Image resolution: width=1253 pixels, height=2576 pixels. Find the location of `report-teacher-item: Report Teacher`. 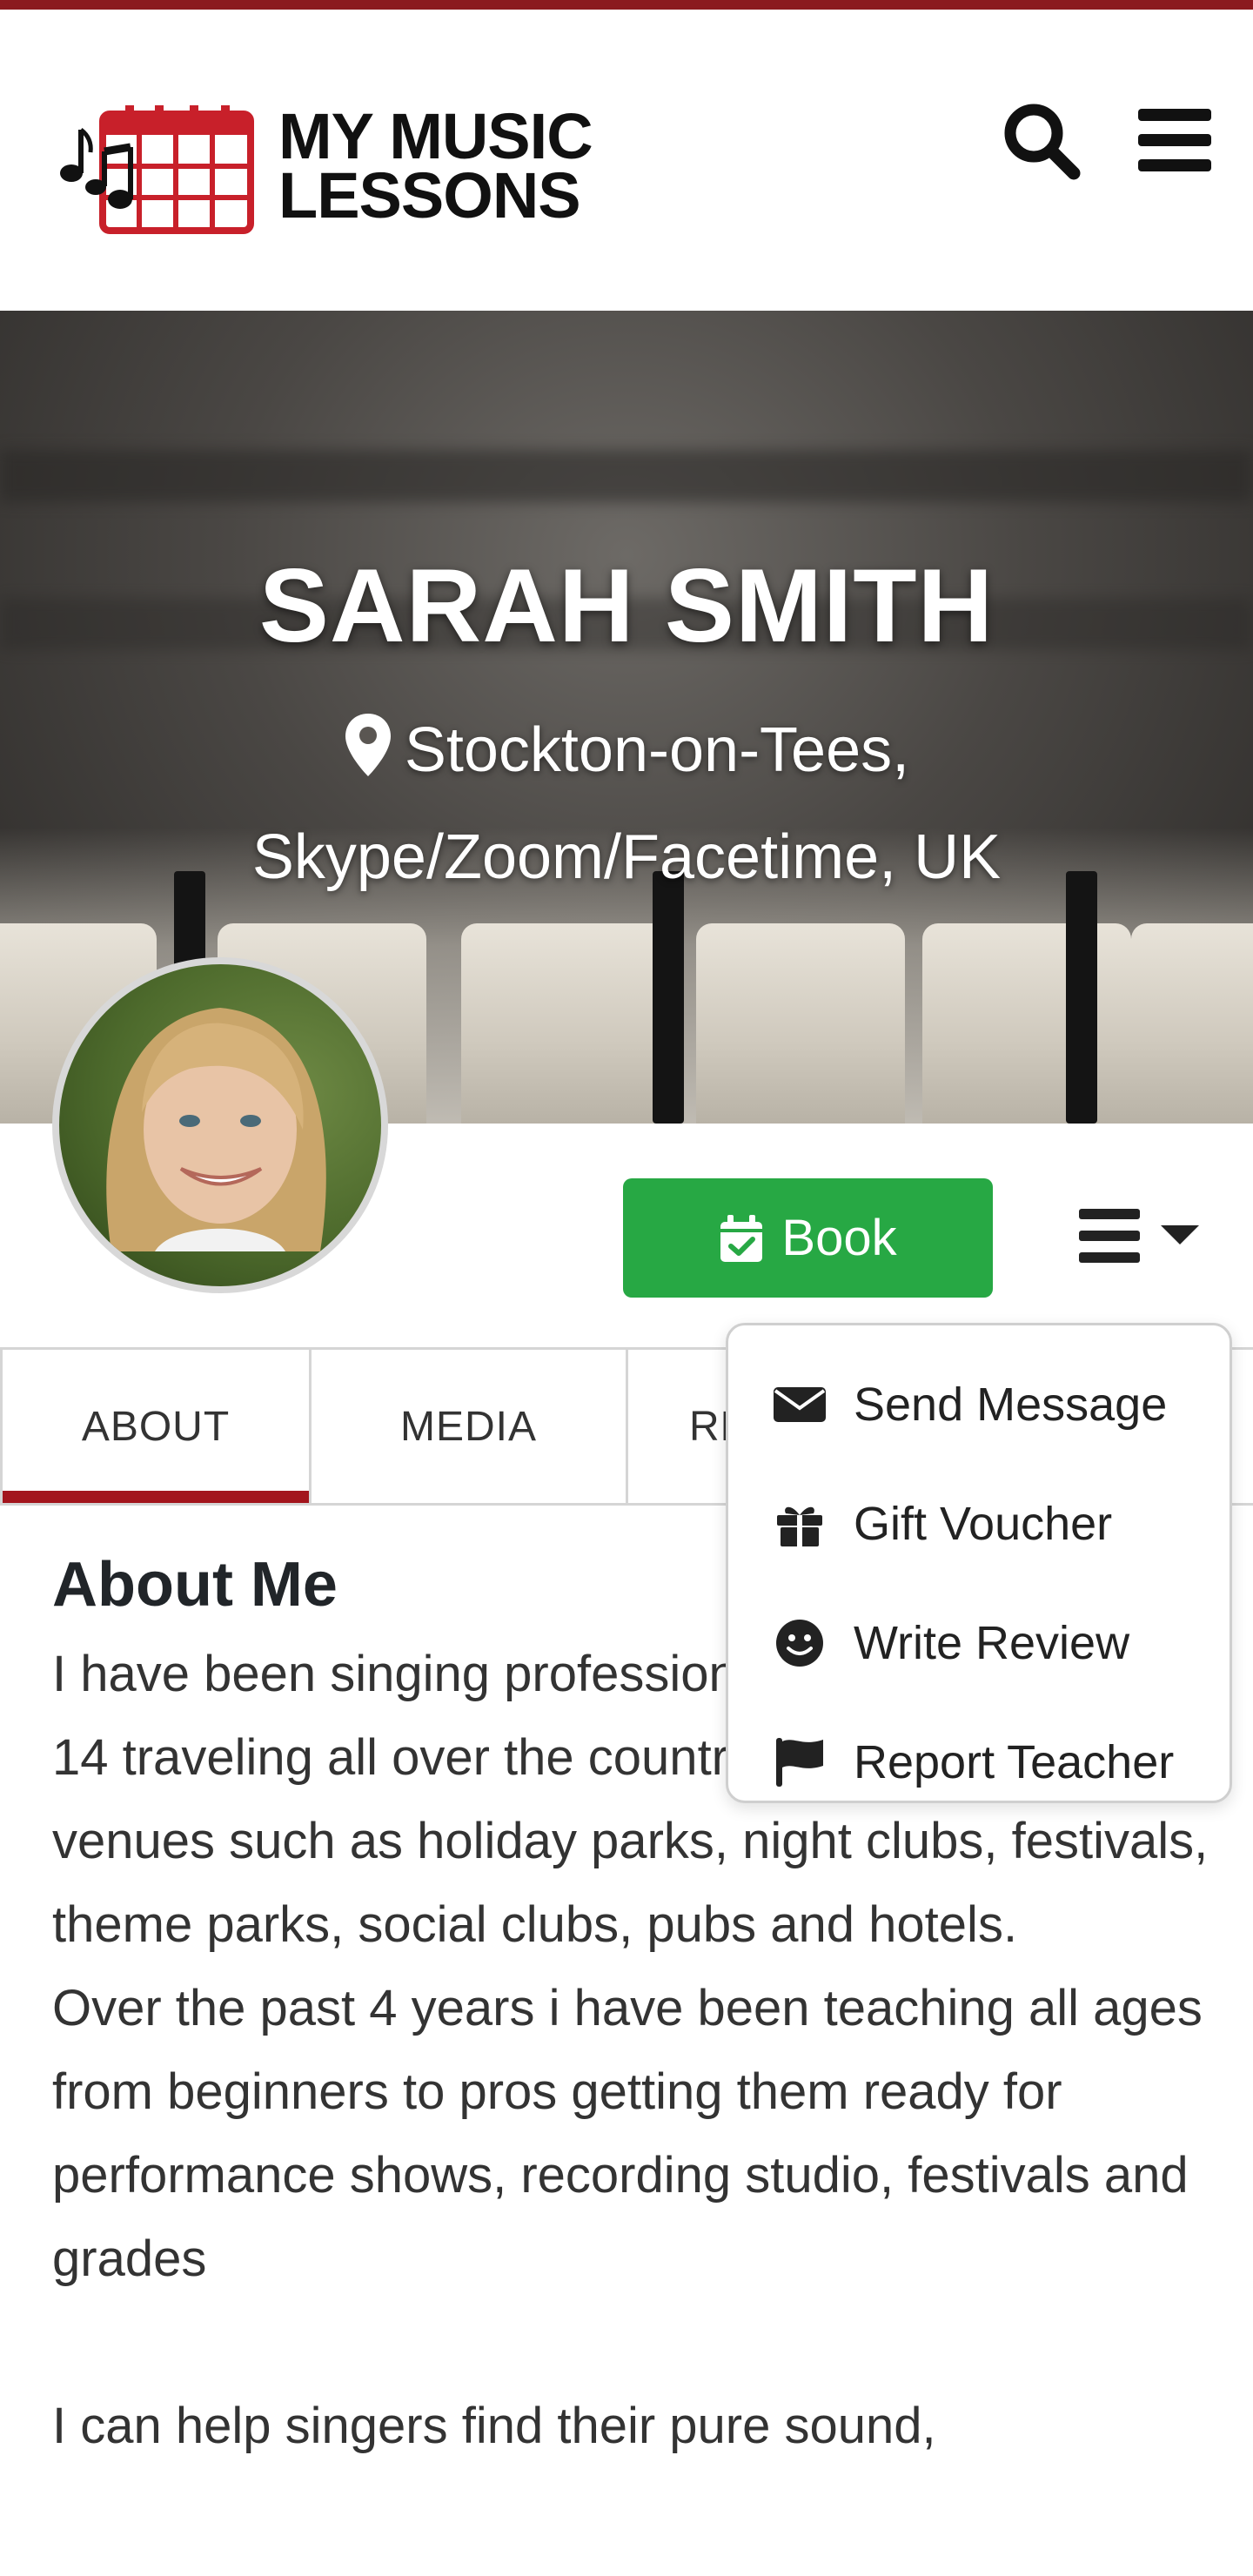

report-teacher-item: Report Teacher is located at coordinates (979, 1761).